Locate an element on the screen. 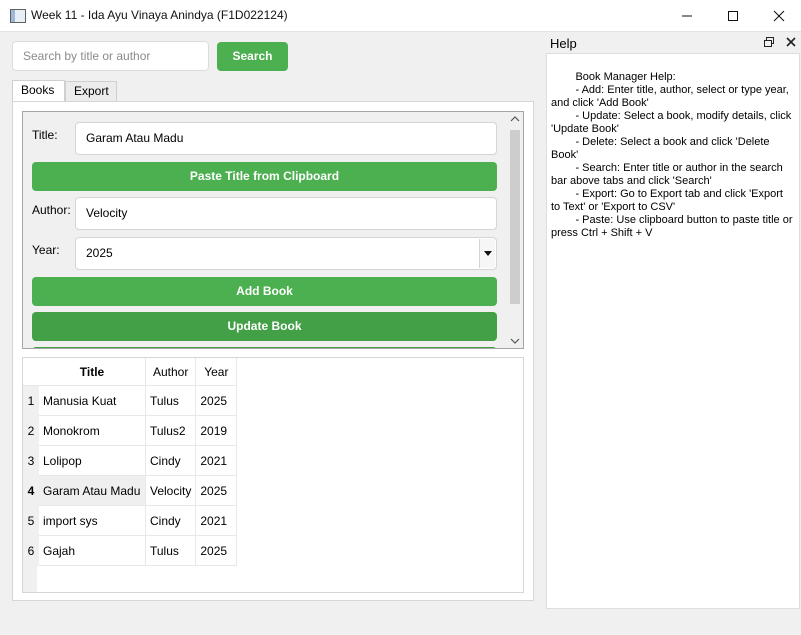  row-number: 3 is located at coordinates (31, 460).